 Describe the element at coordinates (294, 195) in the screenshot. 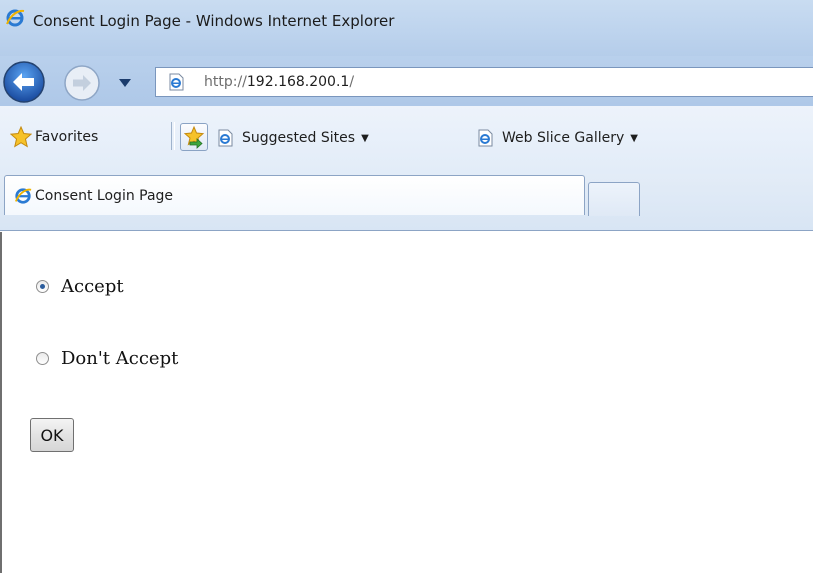

I see `tab-consent-login-page: Consent Login Page` at that location.